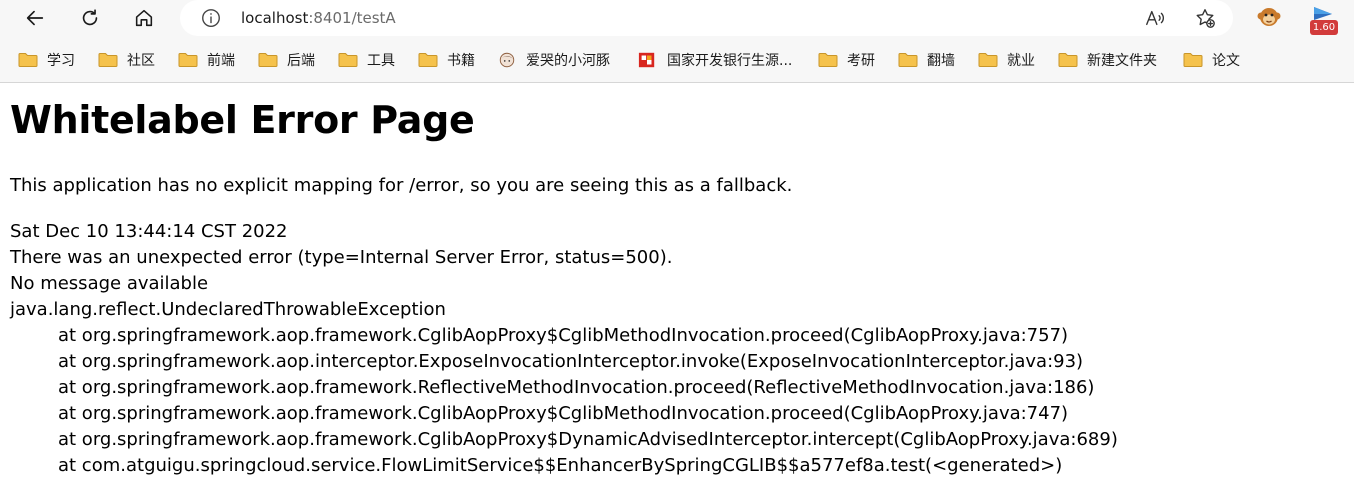 Image resolution: width=1354 pixels, height=479 pixels. I want to click on star-add-icon, so click(1205, 18).